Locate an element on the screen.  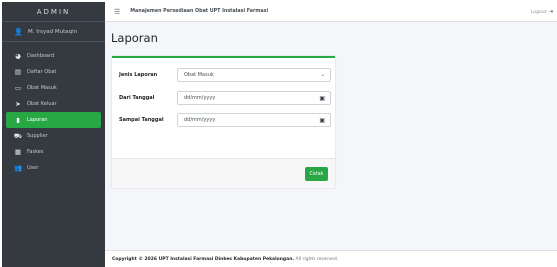
user-name: M. Irsyad Mutaqin is located at coordinates (53, 31).